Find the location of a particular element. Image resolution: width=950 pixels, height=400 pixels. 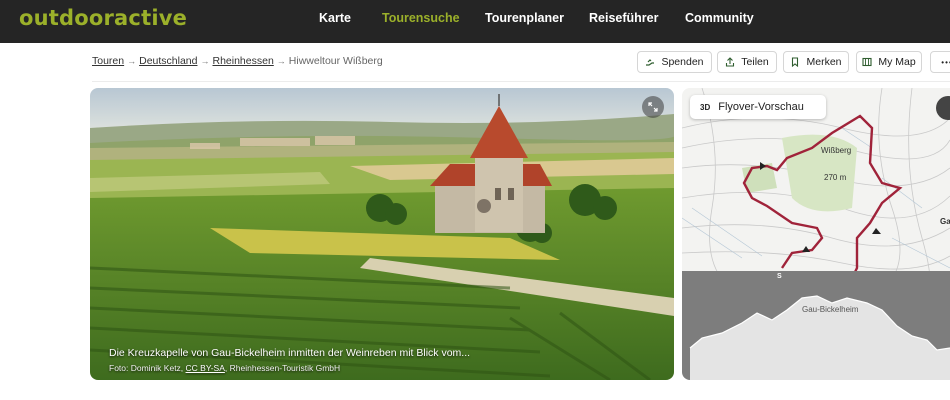

header-divider is located at coordinates (521, 81).